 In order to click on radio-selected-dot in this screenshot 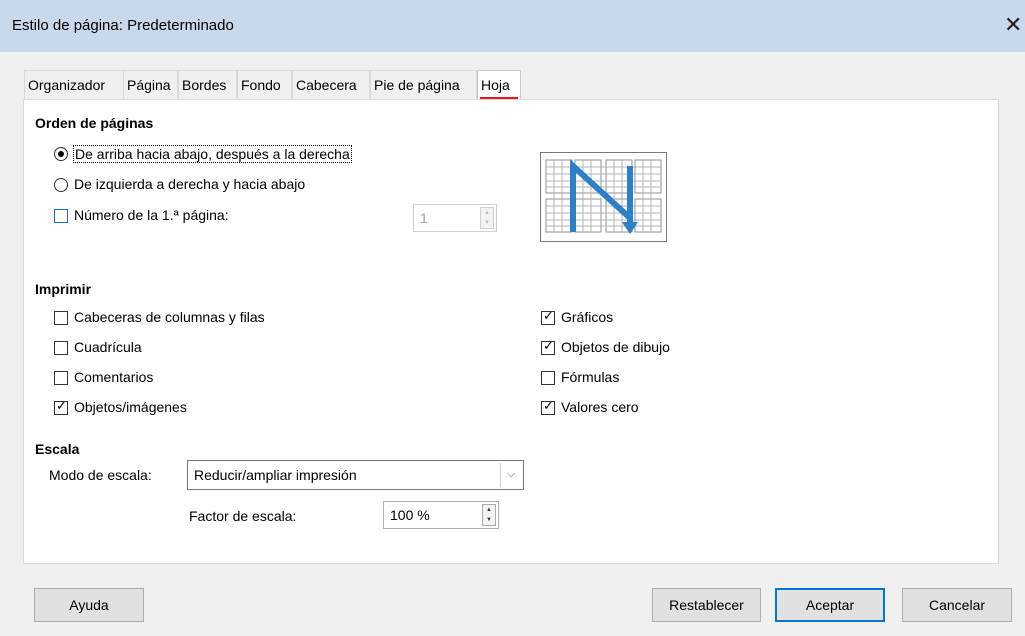, I will do `click(61, 154)`.